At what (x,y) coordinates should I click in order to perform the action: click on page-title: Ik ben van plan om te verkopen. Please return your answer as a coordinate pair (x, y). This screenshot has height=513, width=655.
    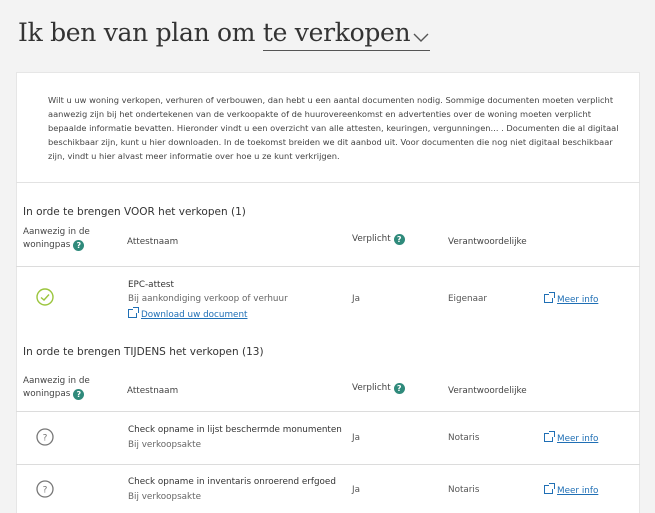
    Looking at the image, I should click on (224, 34).